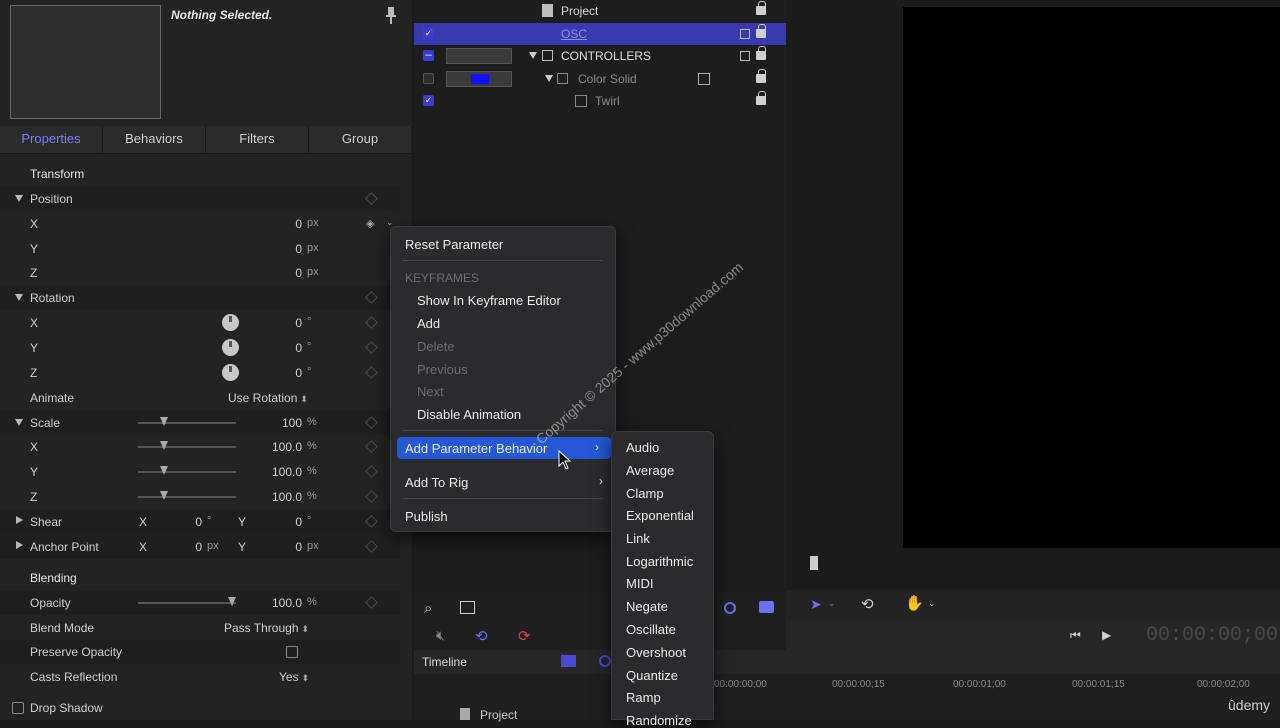 The width and height of the screenshot is (1280, 728). What do you see at coordinates (391, 16) in the screenshot?
I see `pin-icon` at bounding box center [391, 16].